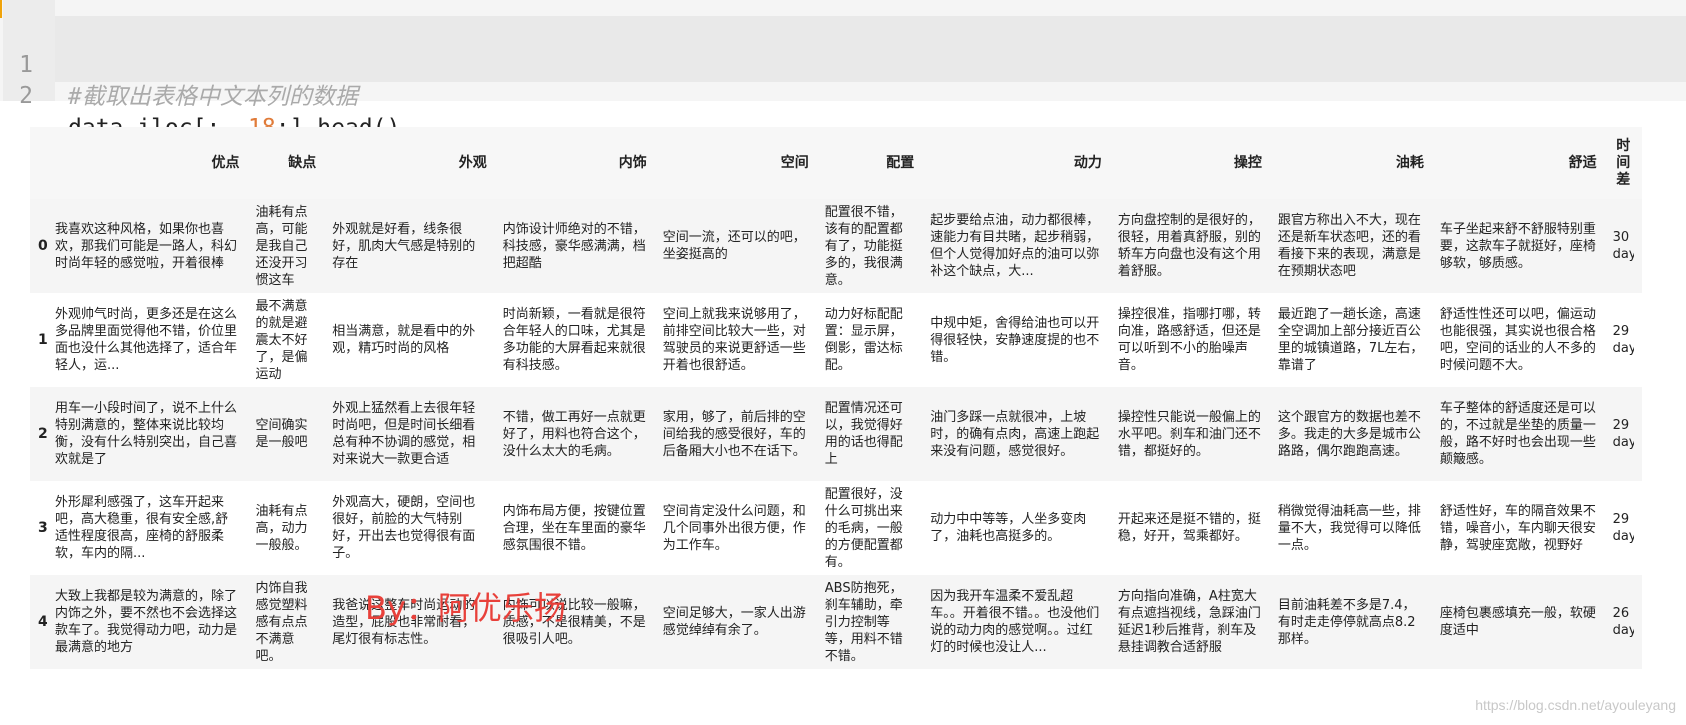  Describe the element at coordinates (1189, 163) in the screenshot. I see `column-header-handling: 操控` at that location.